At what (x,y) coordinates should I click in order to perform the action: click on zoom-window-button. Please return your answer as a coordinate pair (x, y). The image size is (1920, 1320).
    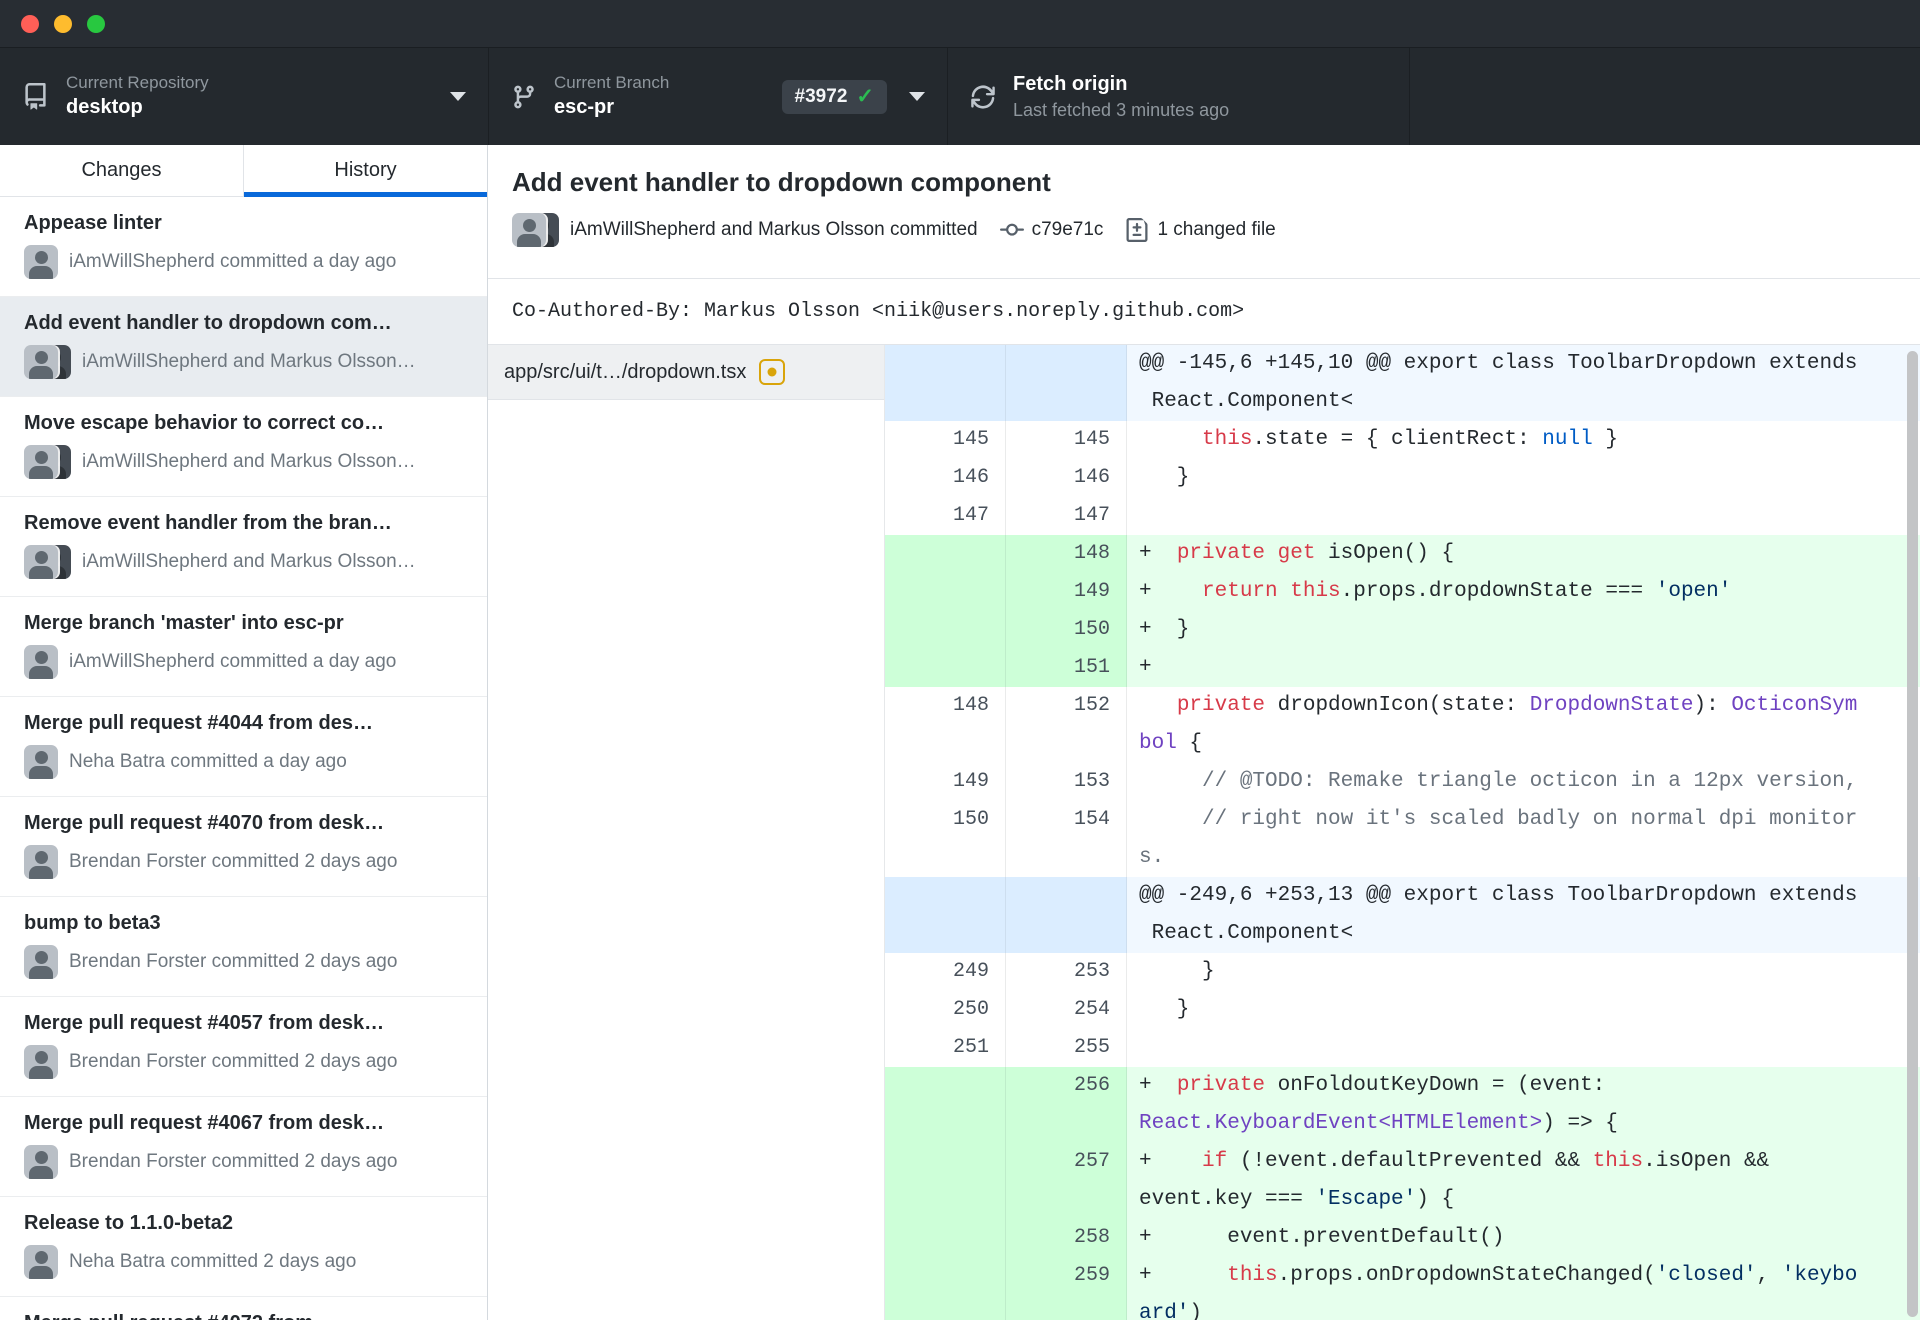
    Looking at the image, I should click on (96, 23).